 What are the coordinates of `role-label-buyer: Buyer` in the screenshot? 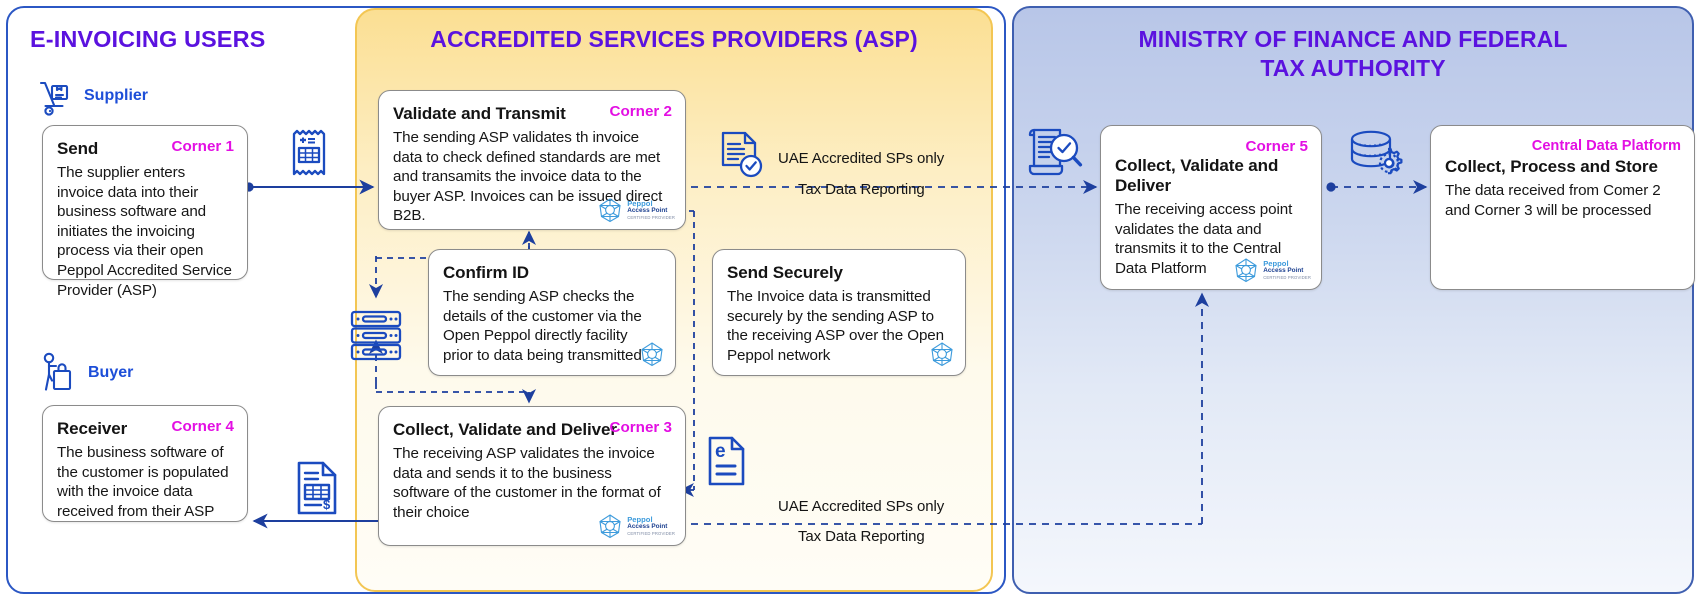 It's located at (111, 372).